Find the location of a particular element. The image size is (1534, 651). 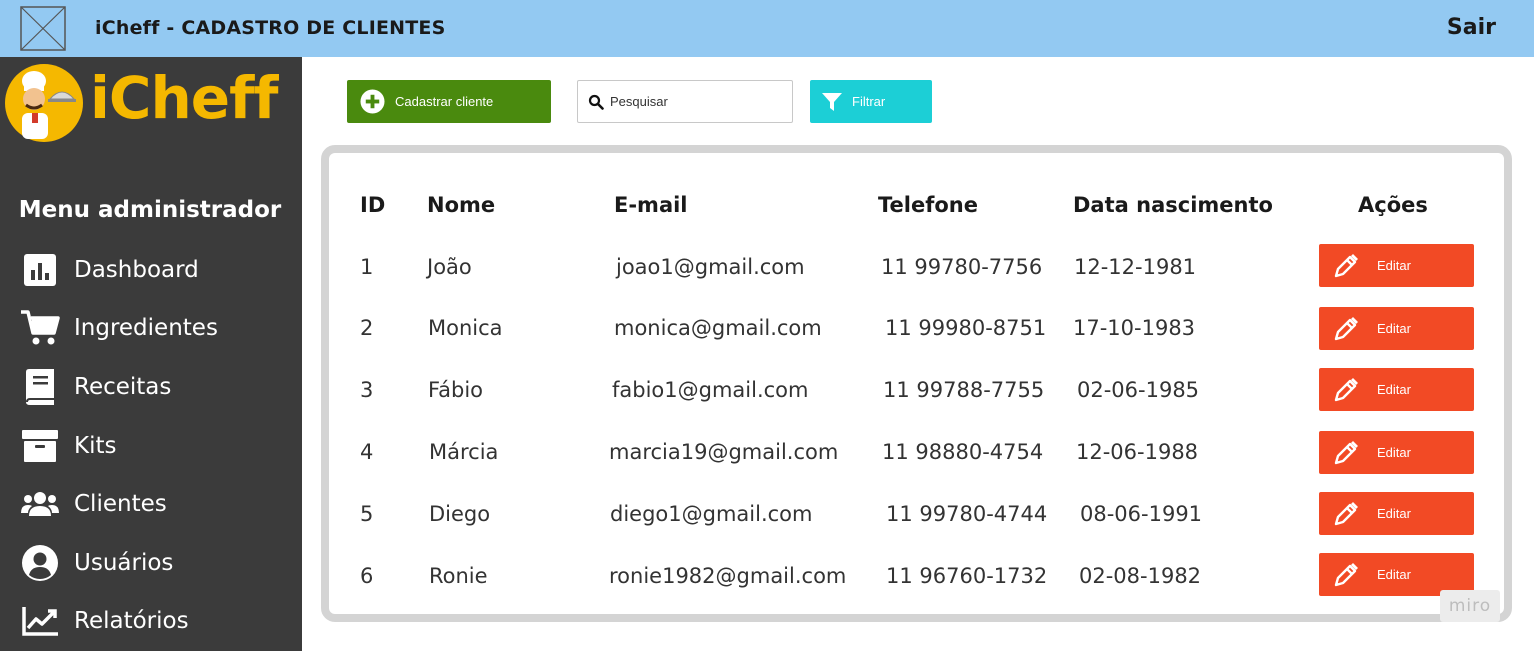

brand: iCheff is located at coordinates (150, 100).